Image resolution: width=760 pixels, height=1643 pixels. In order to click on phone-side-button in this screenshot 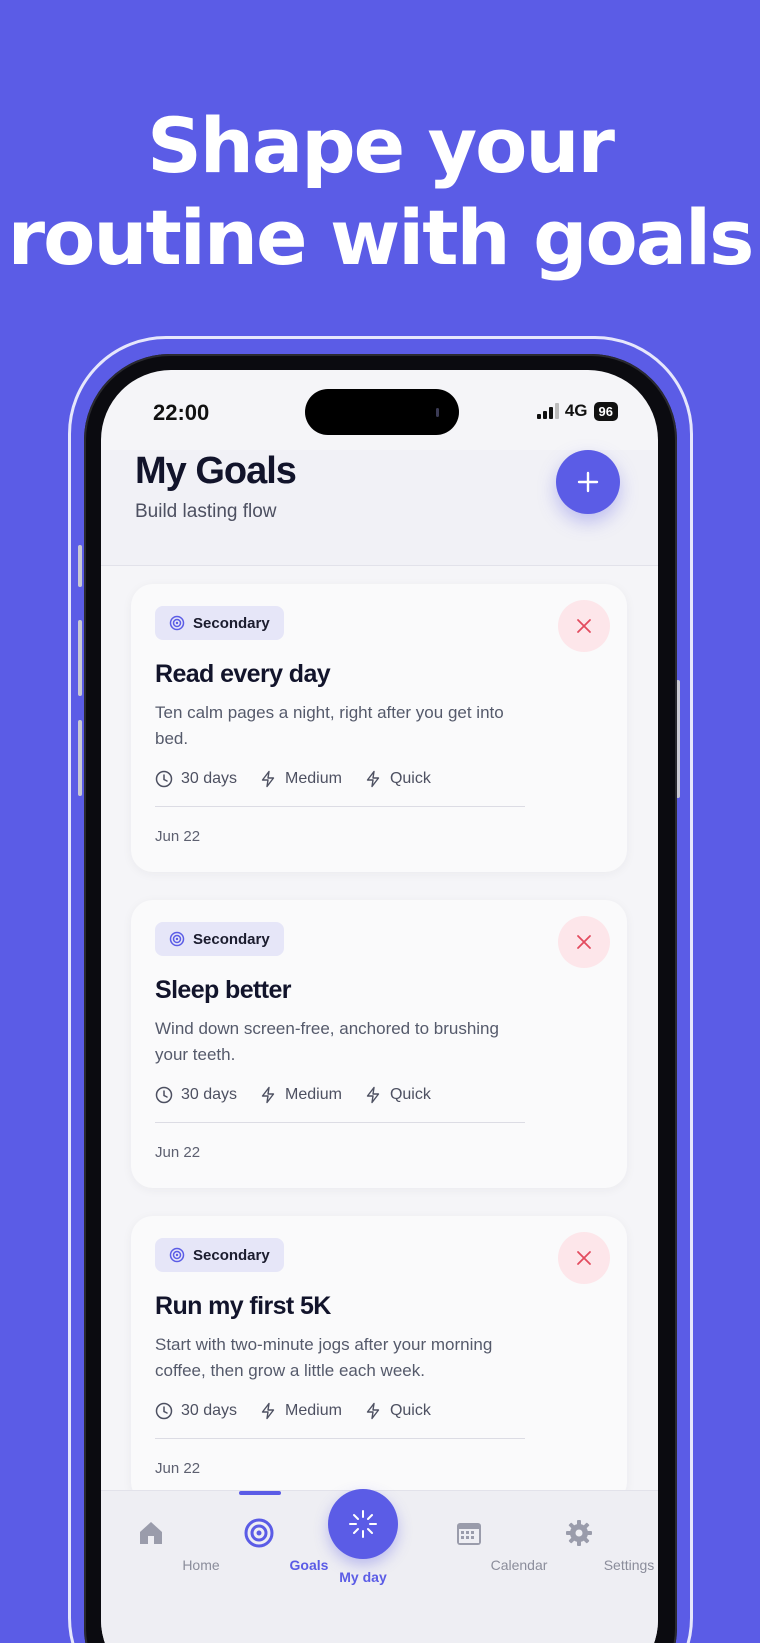, I will do `click(80, 566)`.